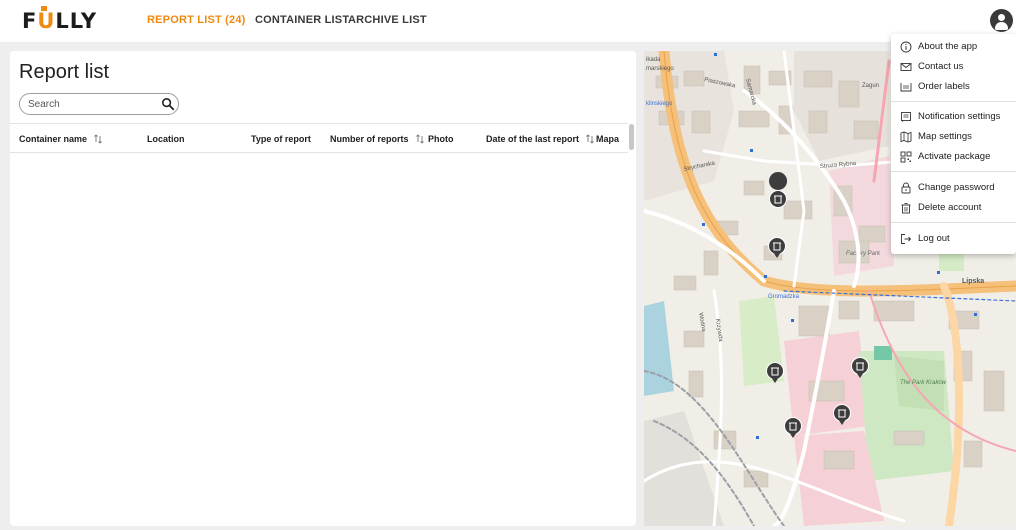  Describe the element at coordinates (906, 188) in the screenshot. I see `lock-icon` at that location.